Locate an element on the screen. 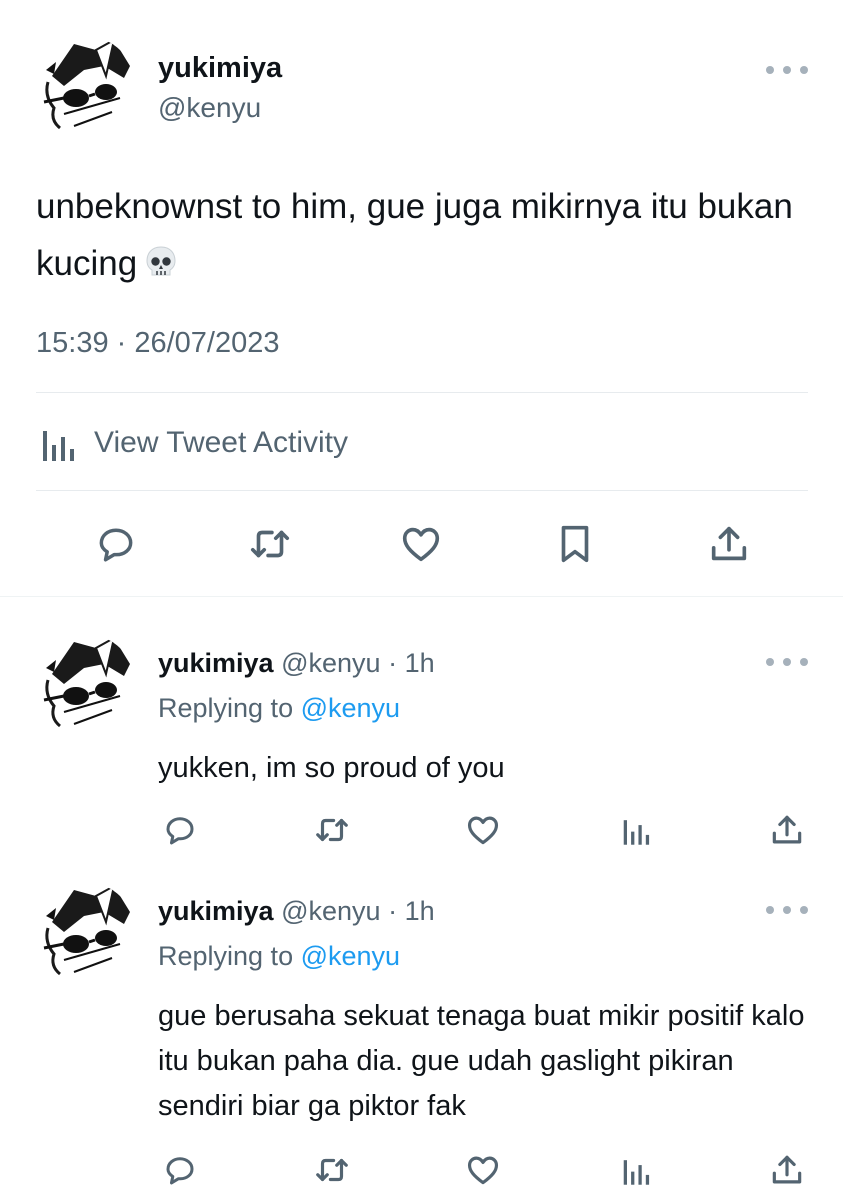 The height and width of the screenshot is (1200, 843). activity-label: View Tweet Activity is located at coordinates (221, 442).